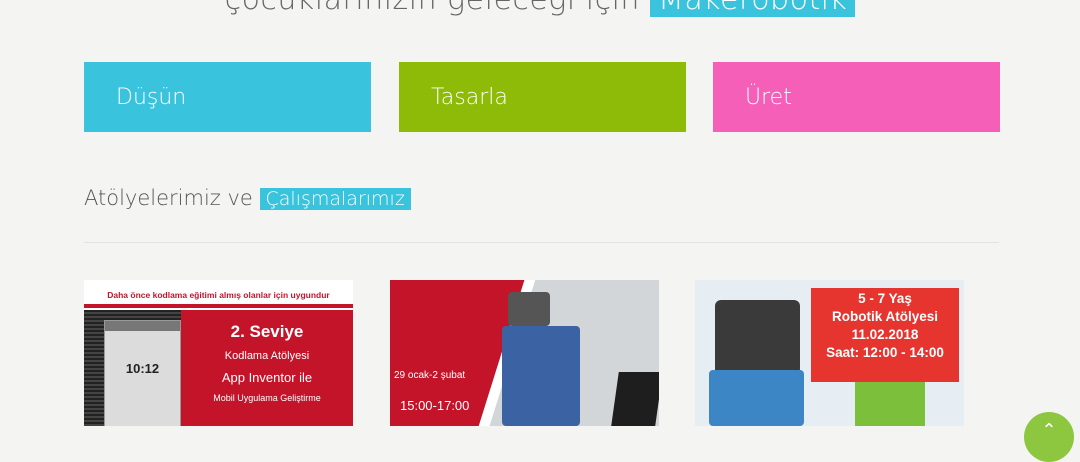 The image size is (1080, 462). I want to click on section-highlight: Çalışmalarımız, so click(335, 199).